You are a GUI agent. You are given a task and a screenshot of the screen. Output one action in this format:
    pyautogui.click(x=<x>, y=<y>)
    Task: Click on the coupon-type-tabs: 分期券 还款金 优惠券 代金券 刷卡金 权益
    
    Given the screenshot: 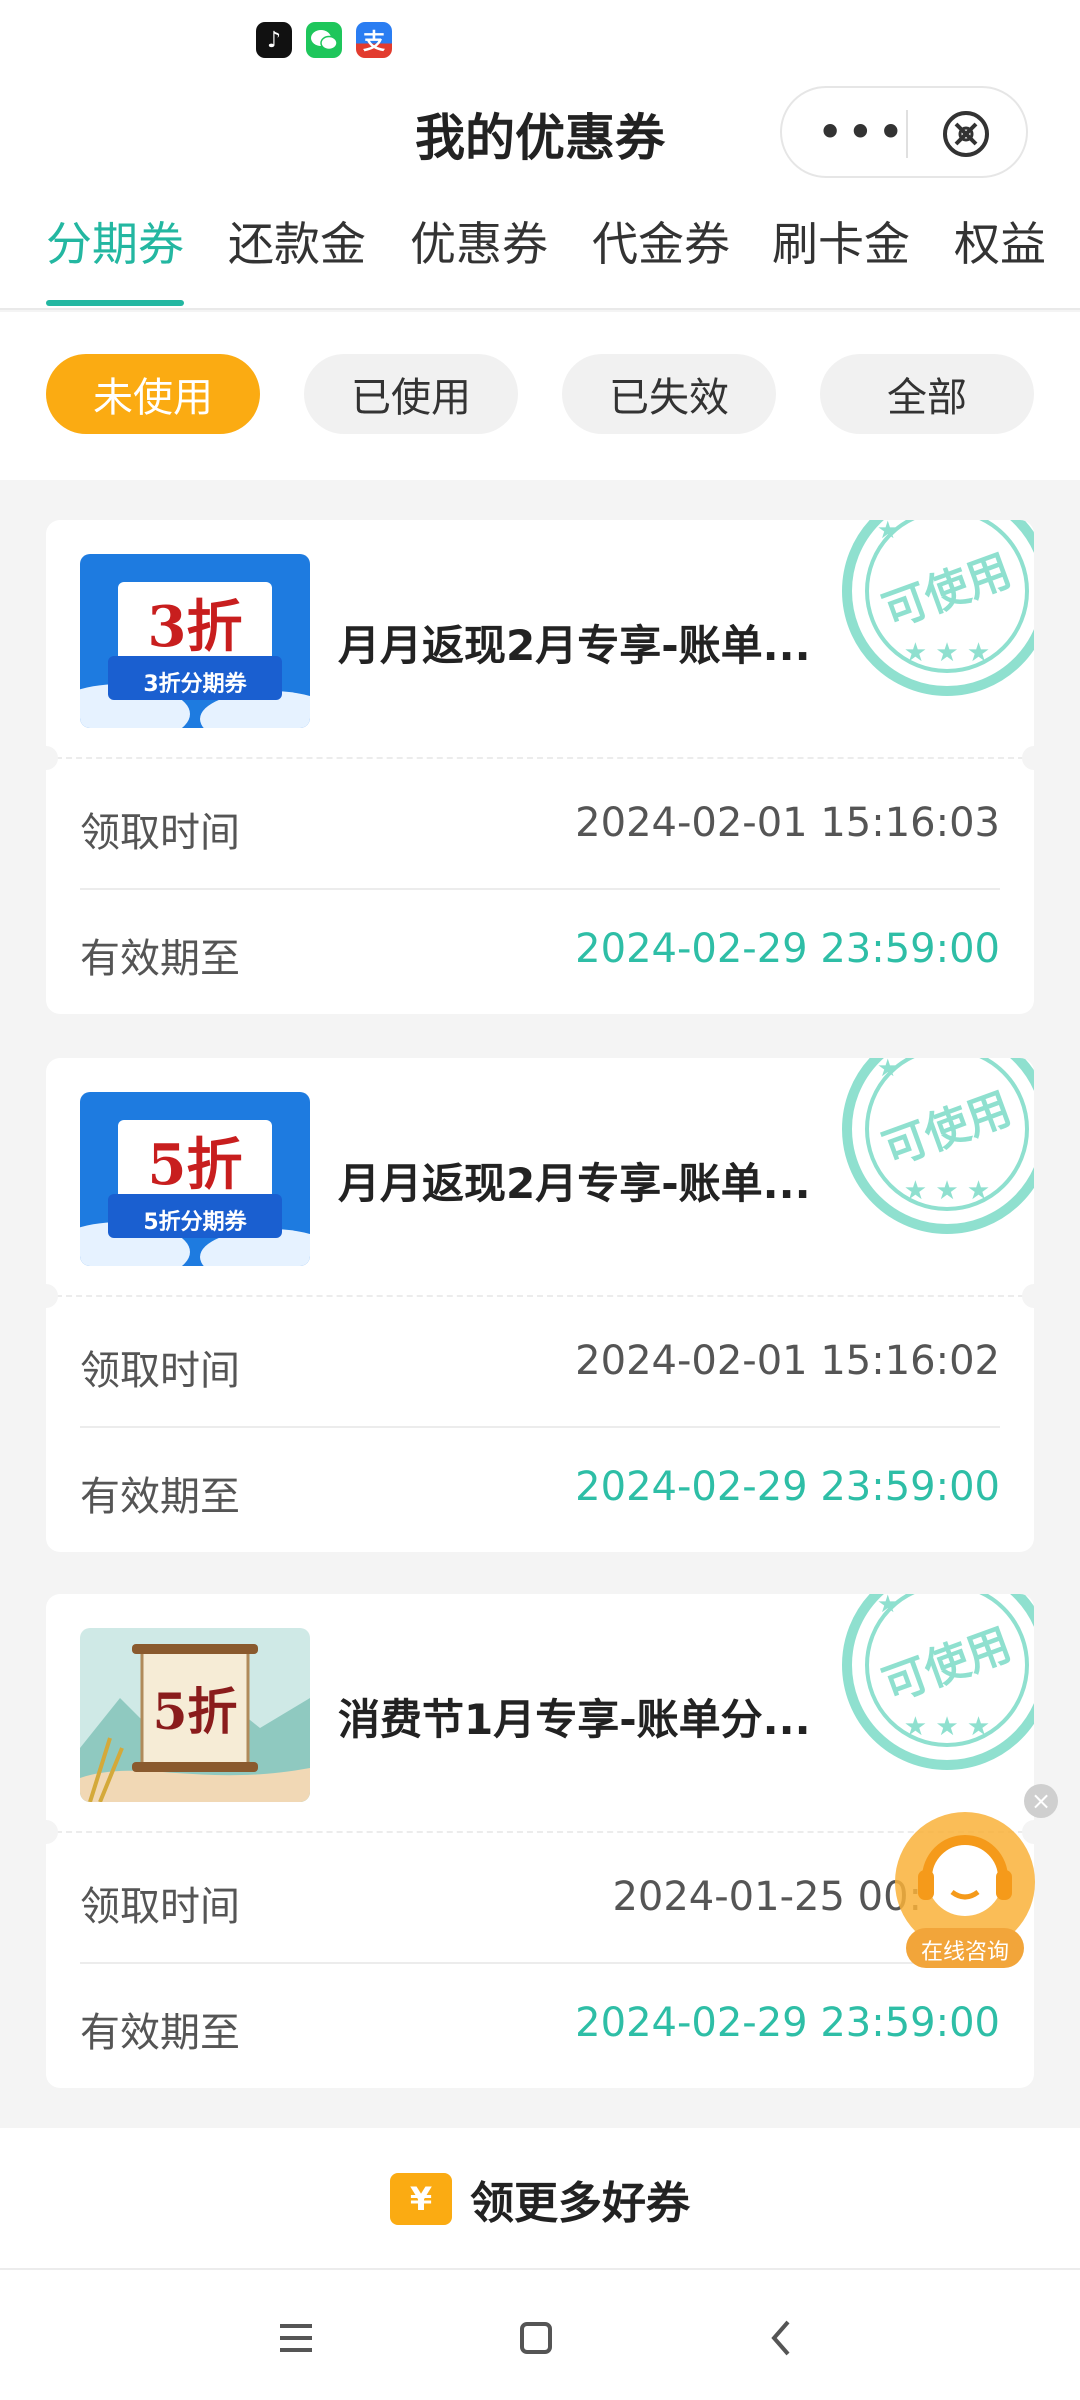 What is the action you would take?
    pyautogui.click(x=540, y=247)
    